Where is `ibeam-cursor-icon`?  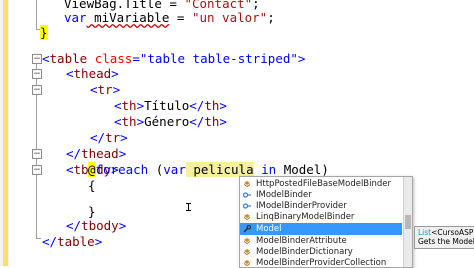 ibeam-cursor-icon is located at coordinates (188, 207).